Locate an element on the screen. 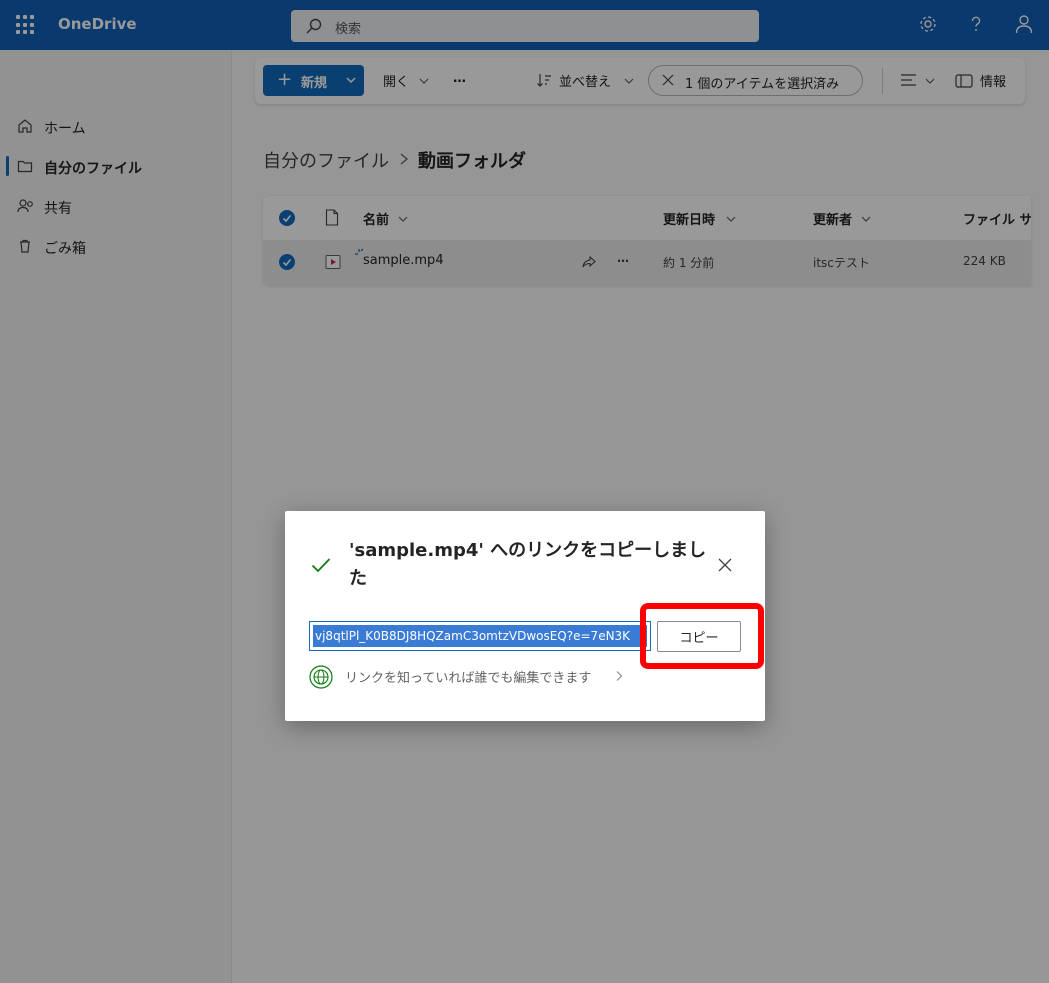  link-field is located at coordinates (480, 636).